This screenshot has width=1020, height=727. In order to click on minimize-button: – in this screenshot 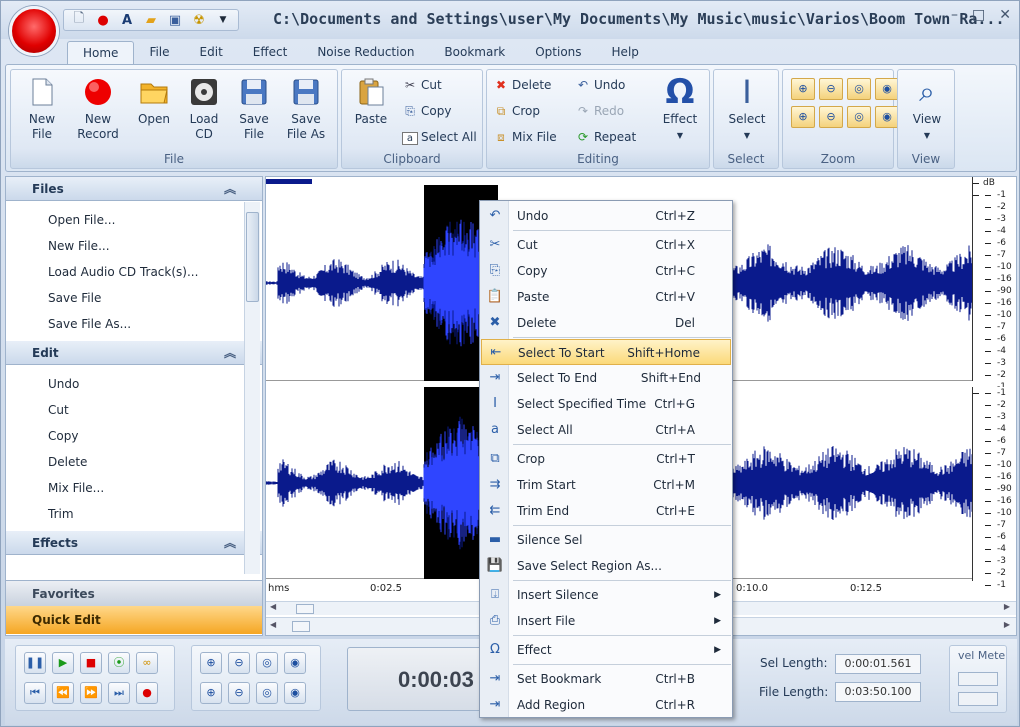, I will do `click(954, 15)`.